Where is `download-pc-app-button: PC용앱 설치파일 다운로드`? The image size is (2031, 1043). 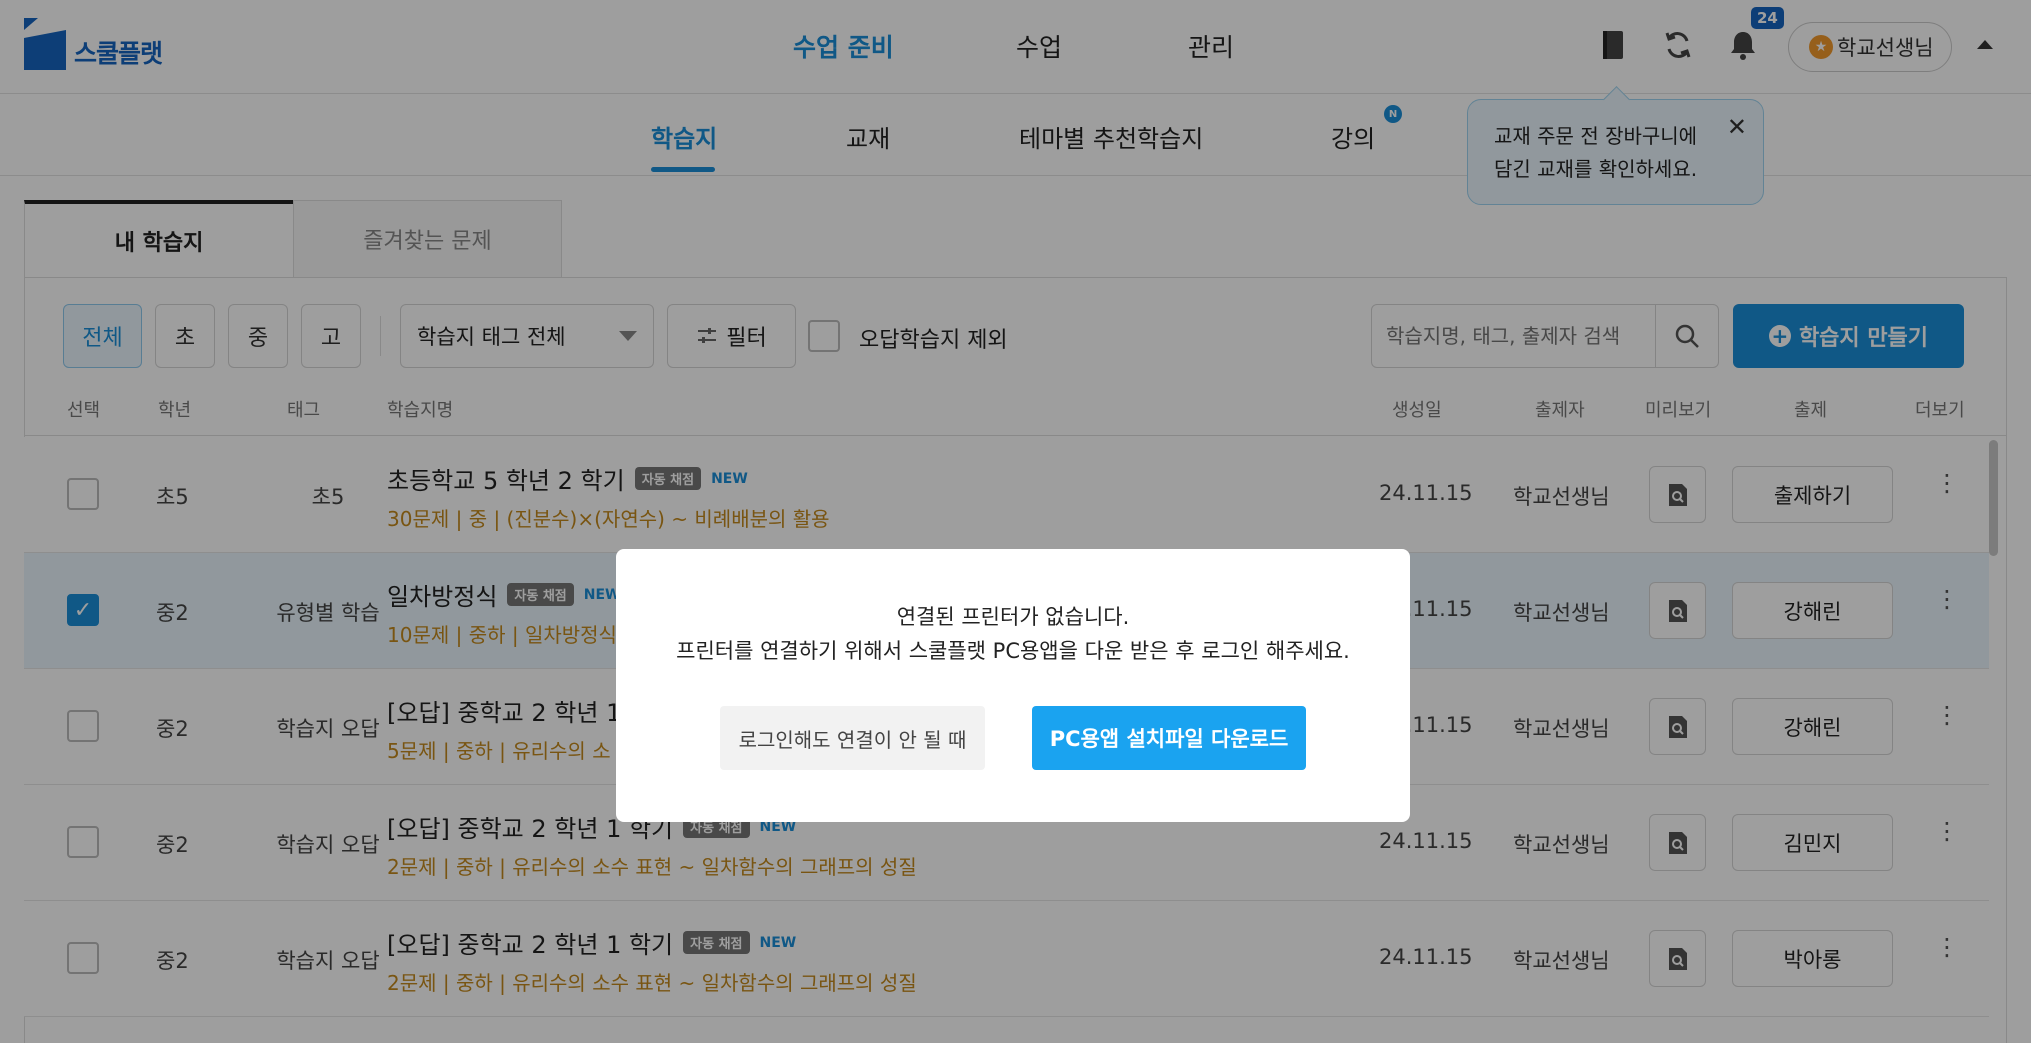 download-pc-app-button: PC용앱 설치파일 다운로드 is located at coordinates (1169, 738).